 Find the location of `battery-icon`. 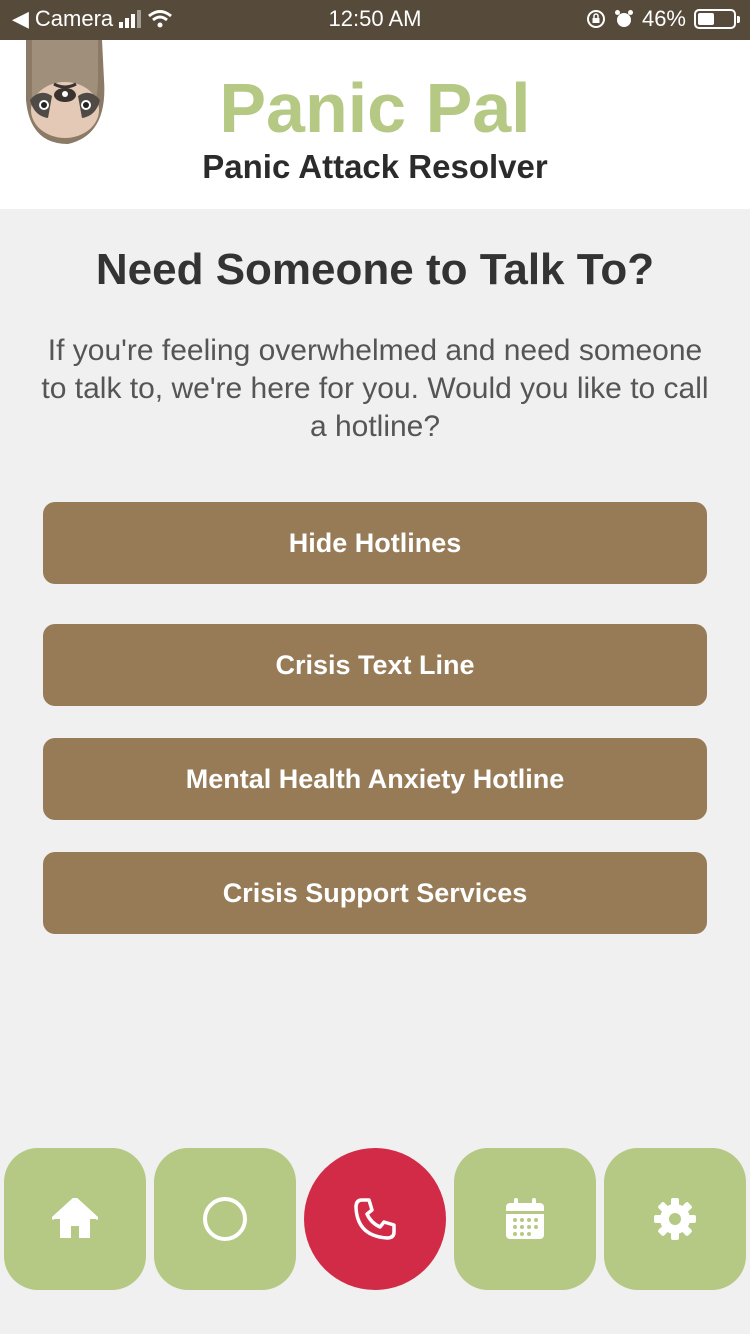

battery-icon is located at coordinates (717, 19).